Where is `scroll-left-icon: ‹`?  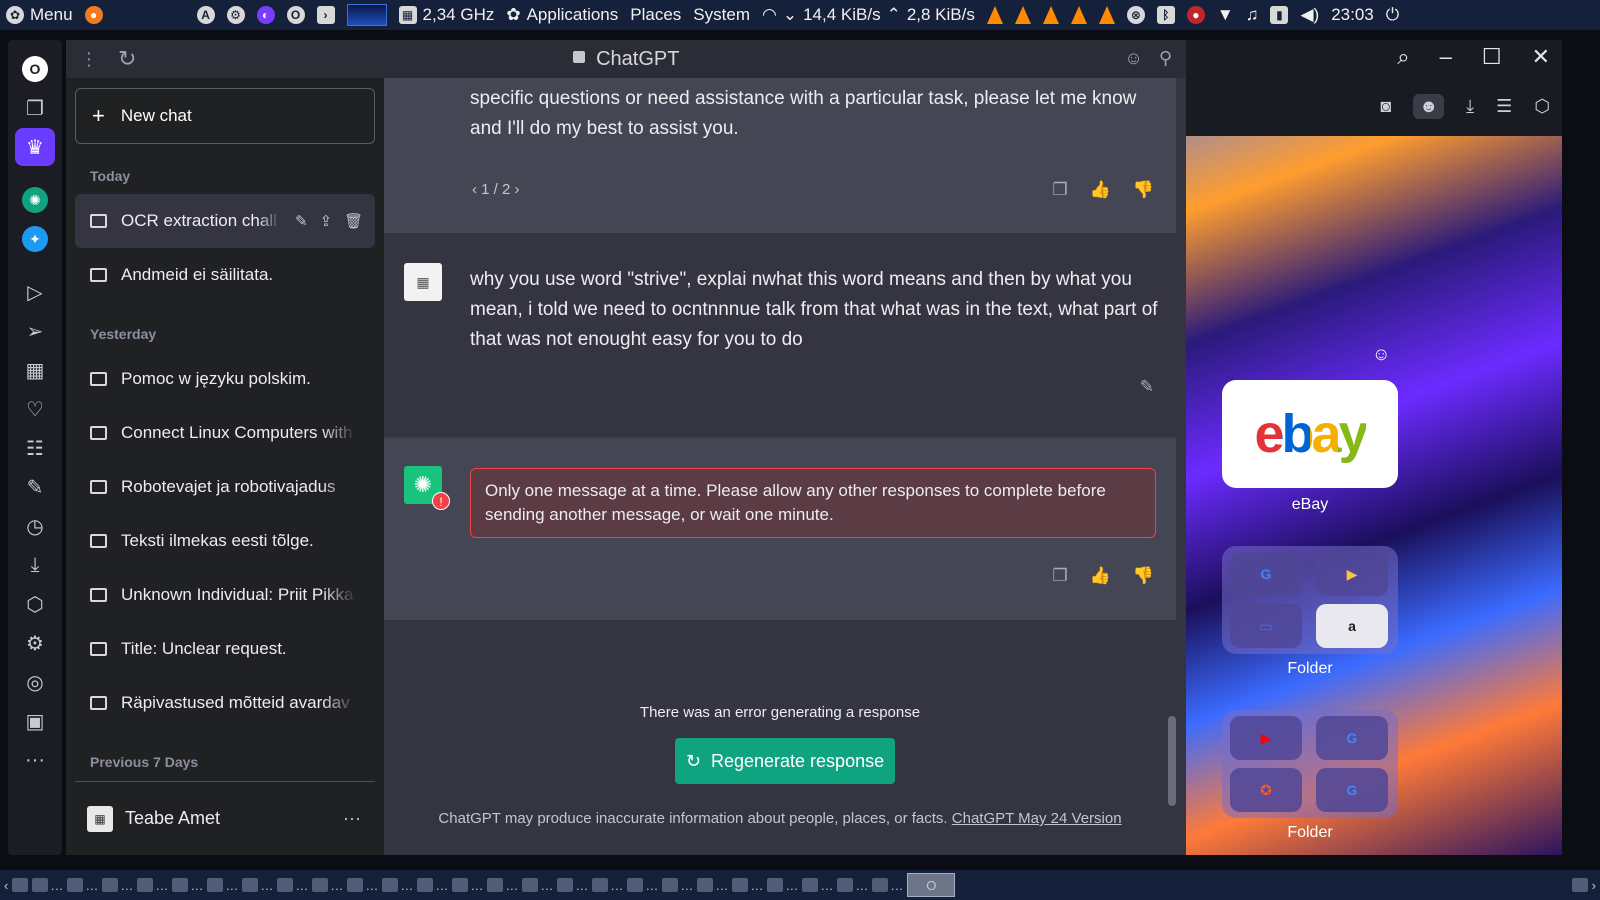
scroll-left-icon: ‹ is located at coordinates (6, 885).